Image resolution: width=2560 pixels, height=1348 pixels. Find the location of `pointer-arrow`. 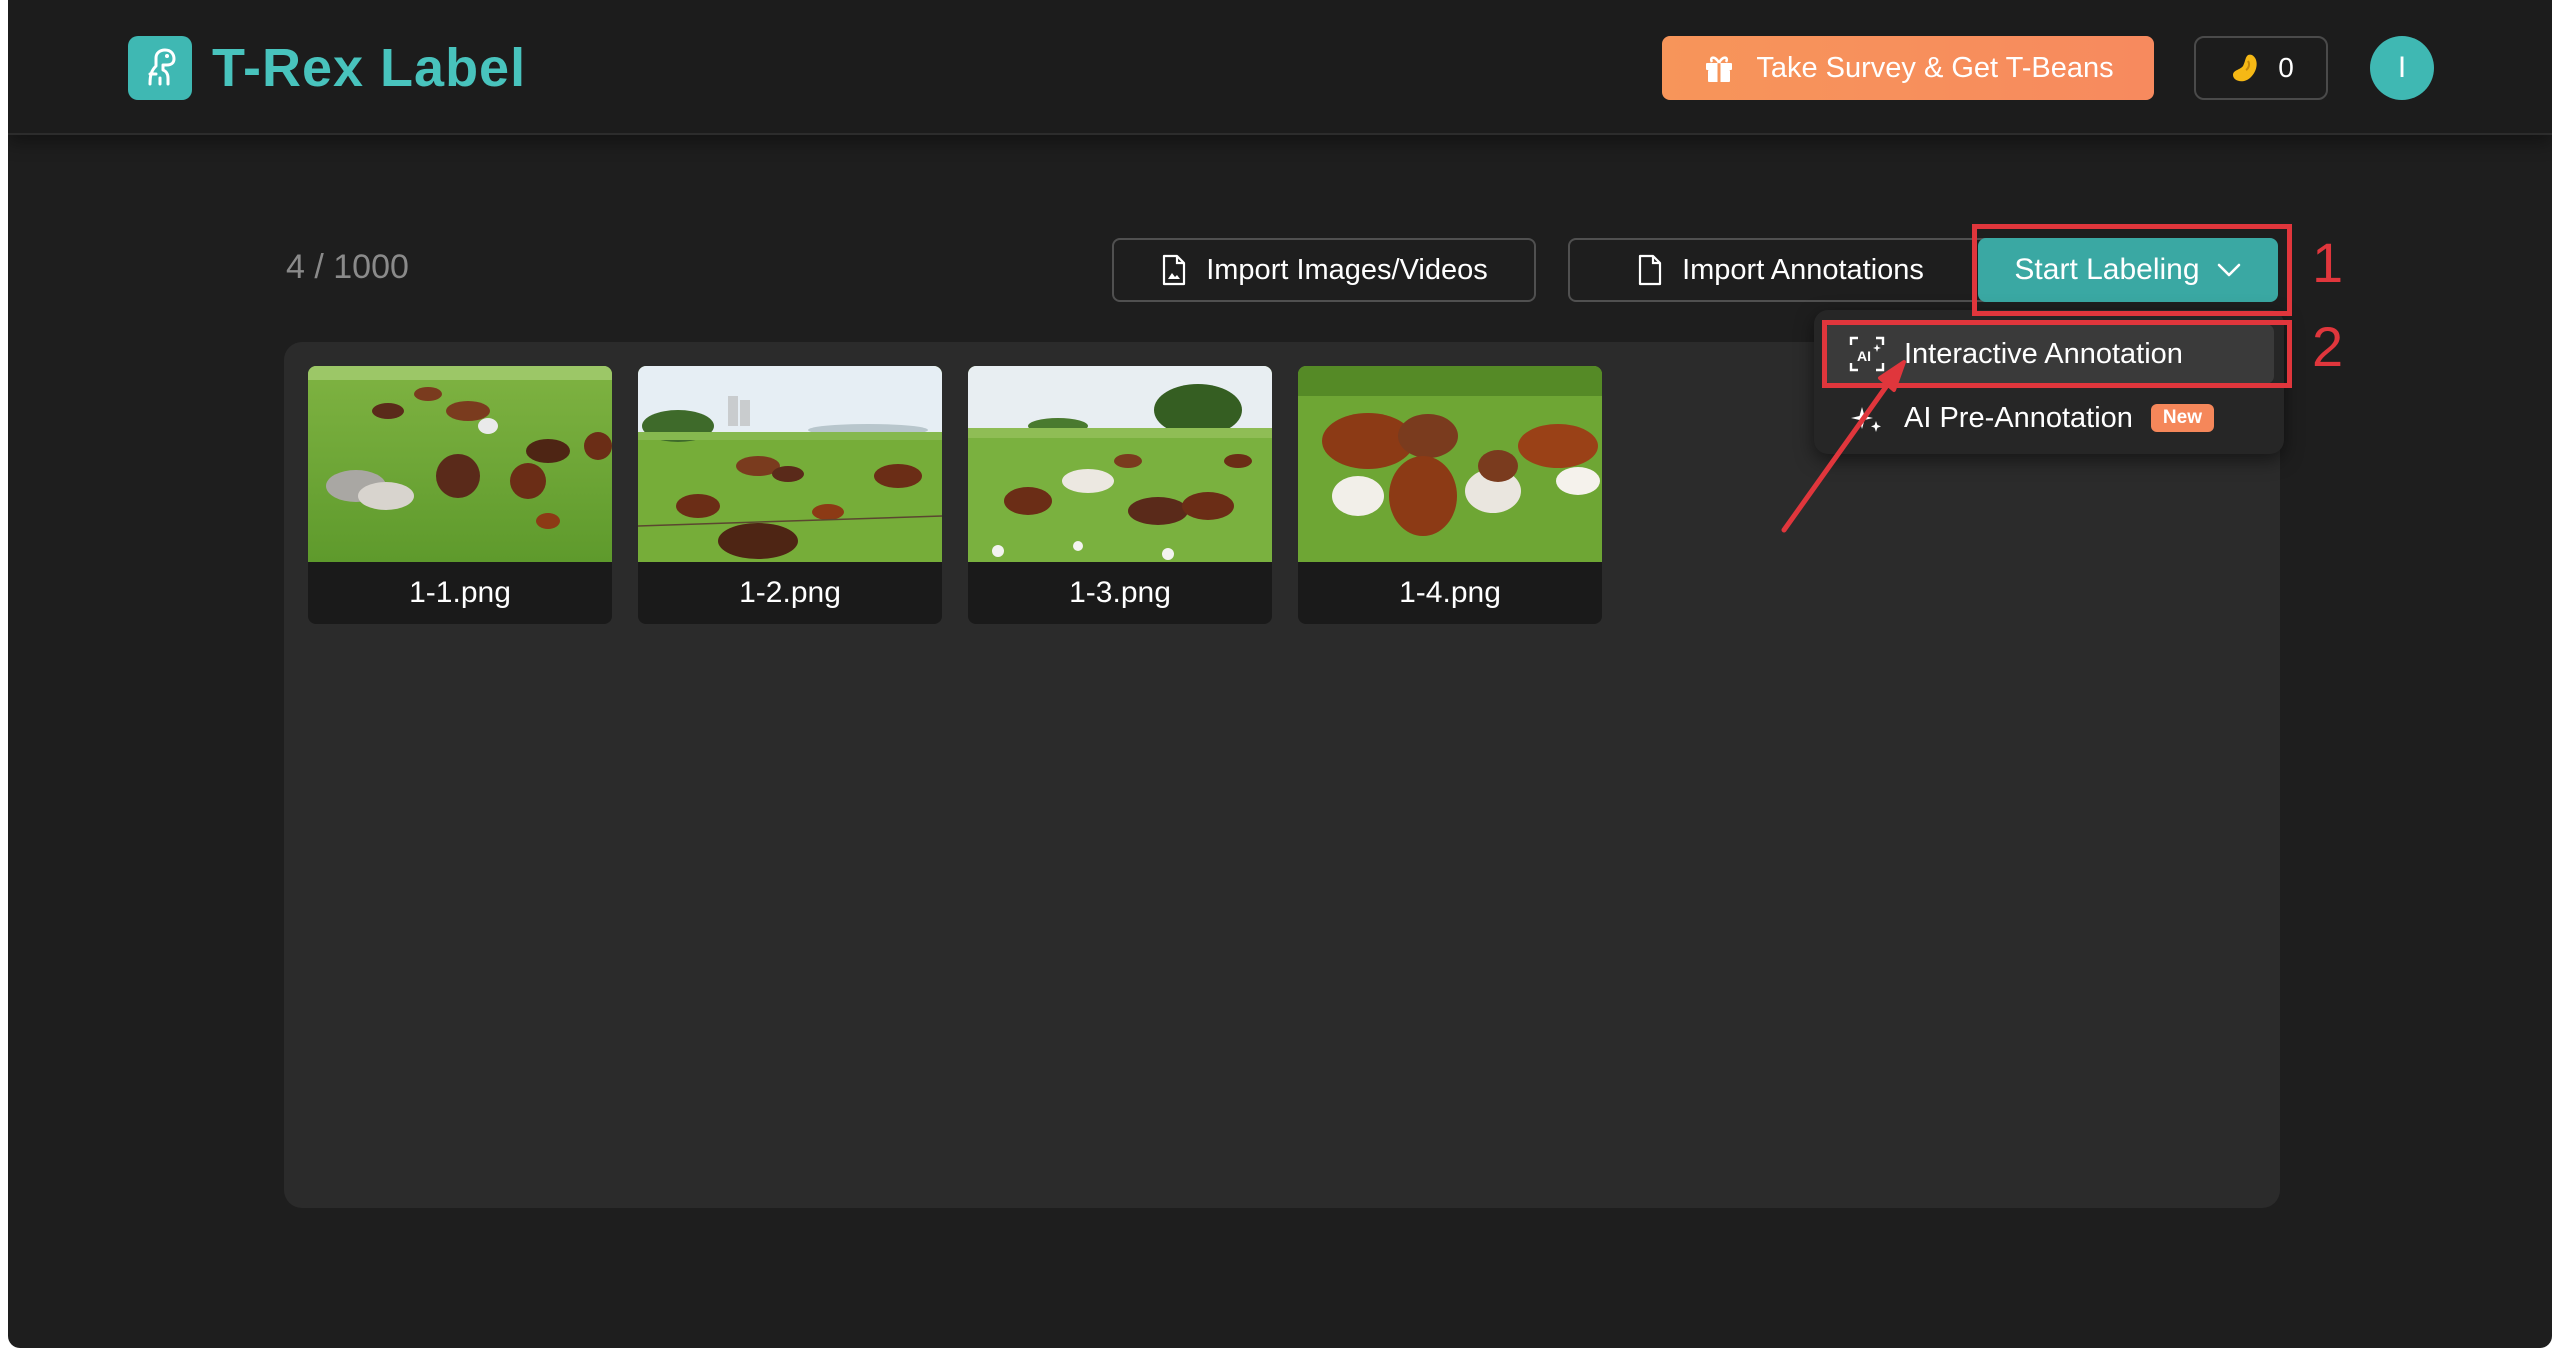

pointer-arrow is located at coordinates (1843, 446).